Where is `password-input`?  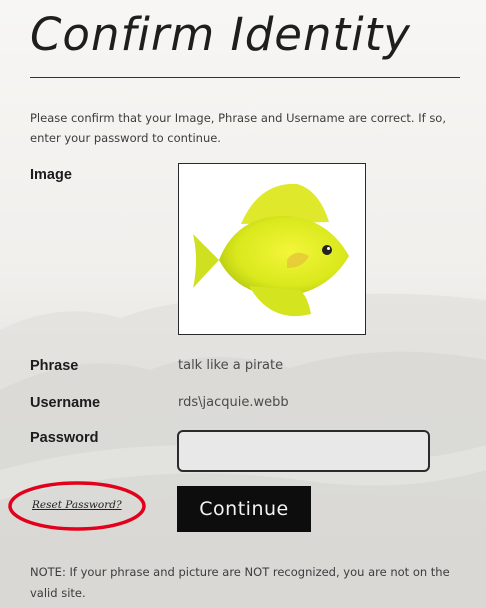
password-input is located at coordinates (303, 451).